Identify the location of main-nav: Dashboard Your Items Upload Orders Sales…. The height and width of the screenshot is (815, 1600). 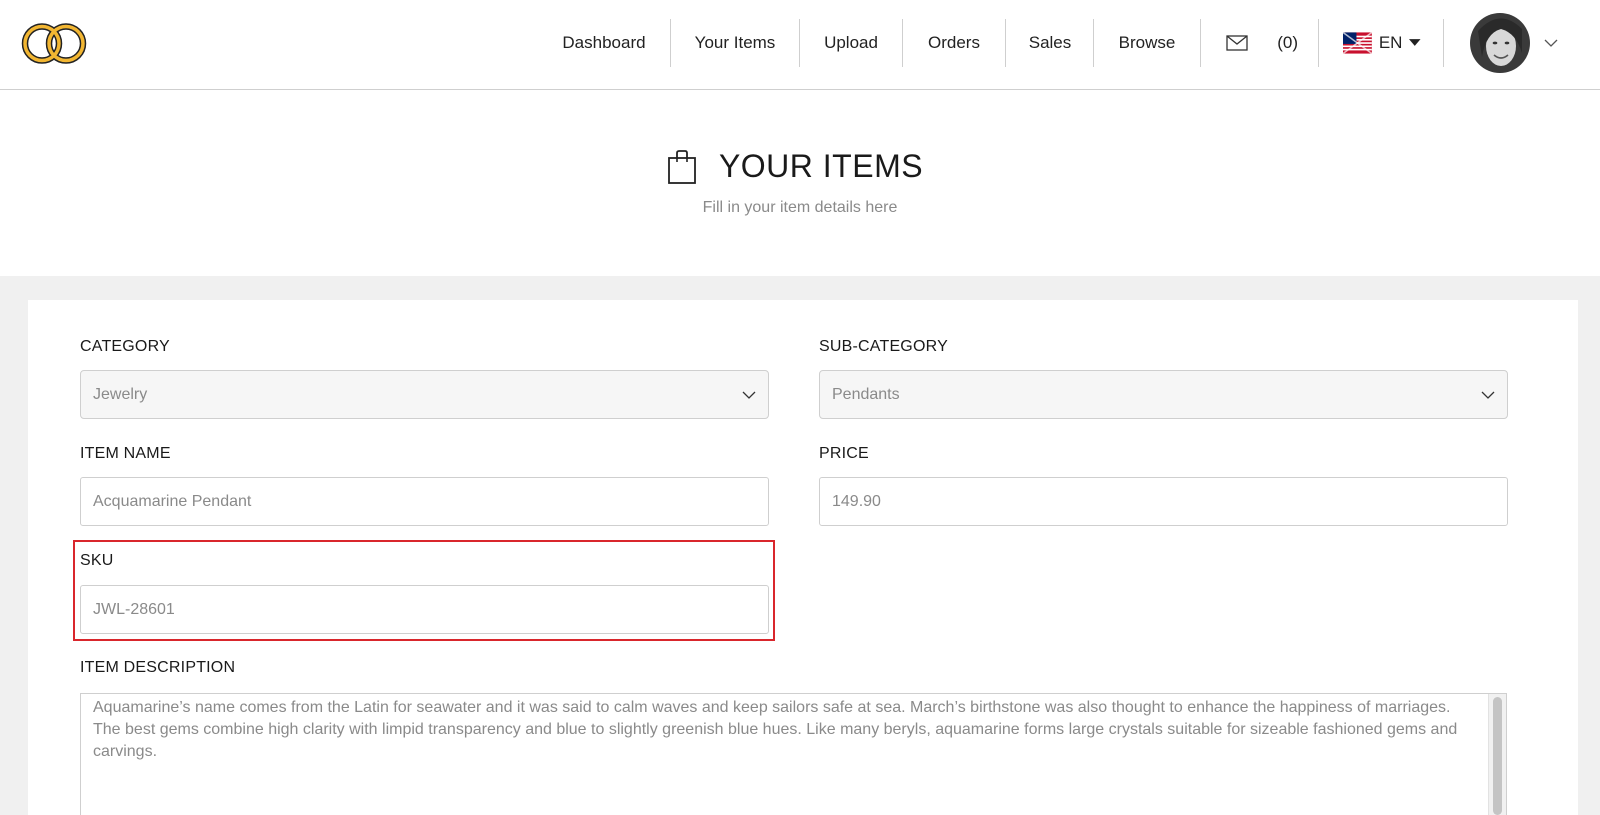
(800, 43).